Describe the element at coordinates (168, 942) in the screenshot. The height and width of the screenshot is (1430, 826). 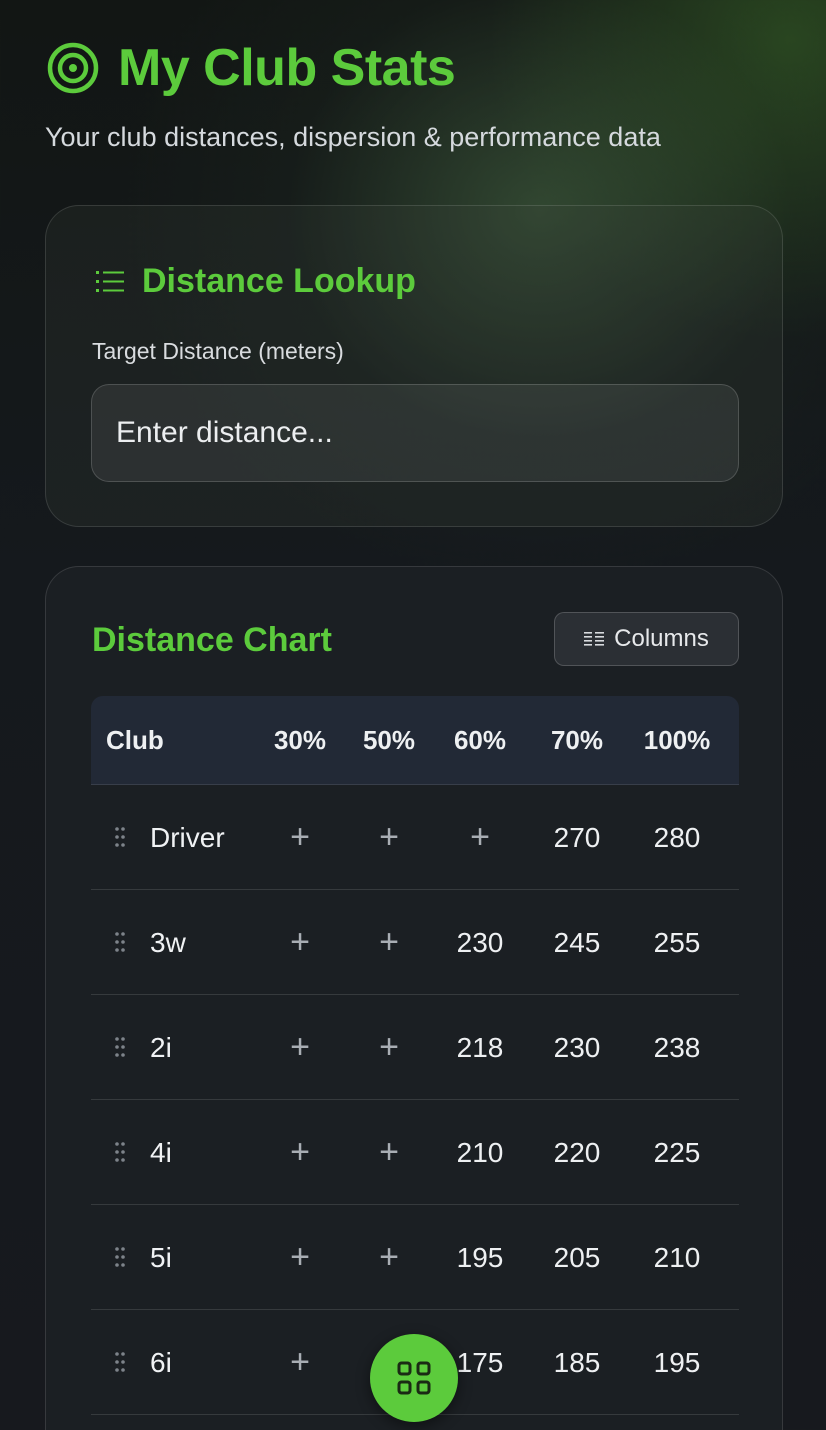
I see `club-name: 3w` at that location.